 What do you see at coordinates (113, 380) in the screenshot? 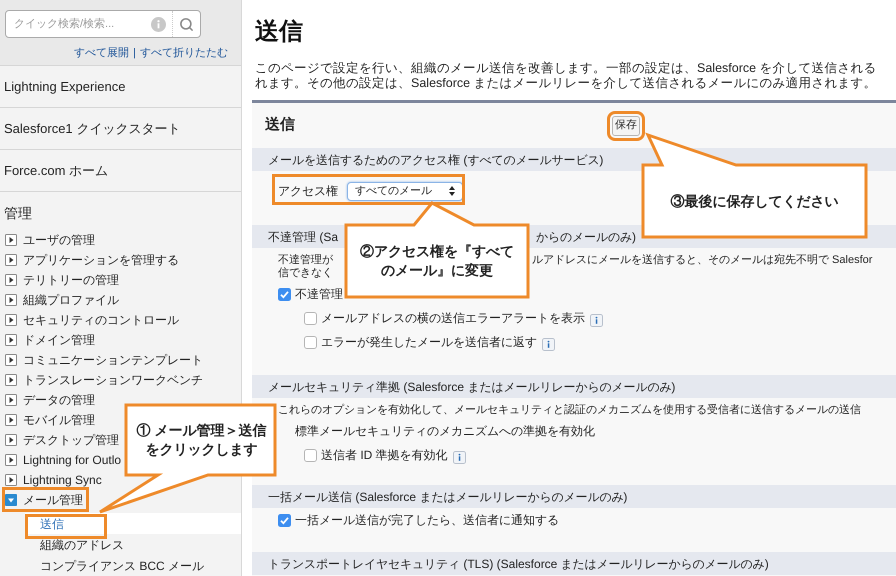
I see `tree-item: トランスレーションワークベンチ` at bounding box center [113, 380].